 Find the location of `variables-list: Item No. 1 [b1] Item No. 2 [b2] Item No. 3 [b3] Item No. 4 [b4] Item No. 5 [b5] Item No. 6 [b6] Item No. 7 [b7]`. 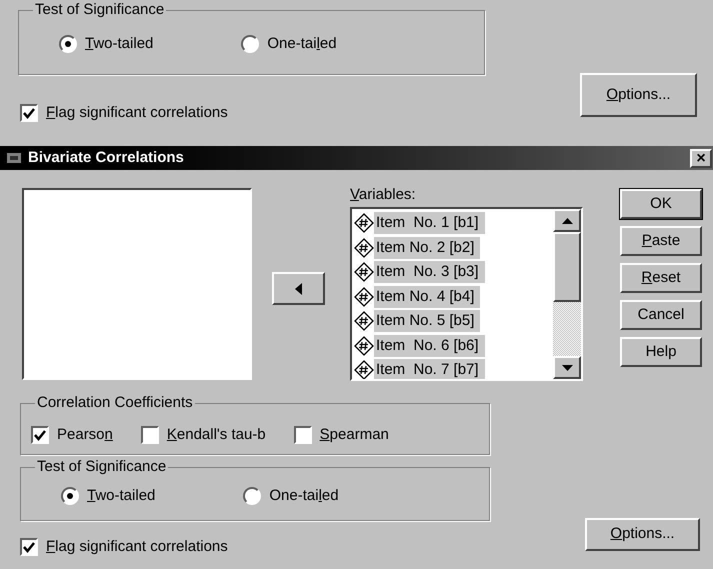

variables-list: Item No. 1 [b1] Item No. 2 [b2] Item No. 3 [b3] Item No. 4 [b4] Item No. 5 [b5] Item No. 6 [b6] Item No. 7 [b7] is located at coordinates (466, 294).